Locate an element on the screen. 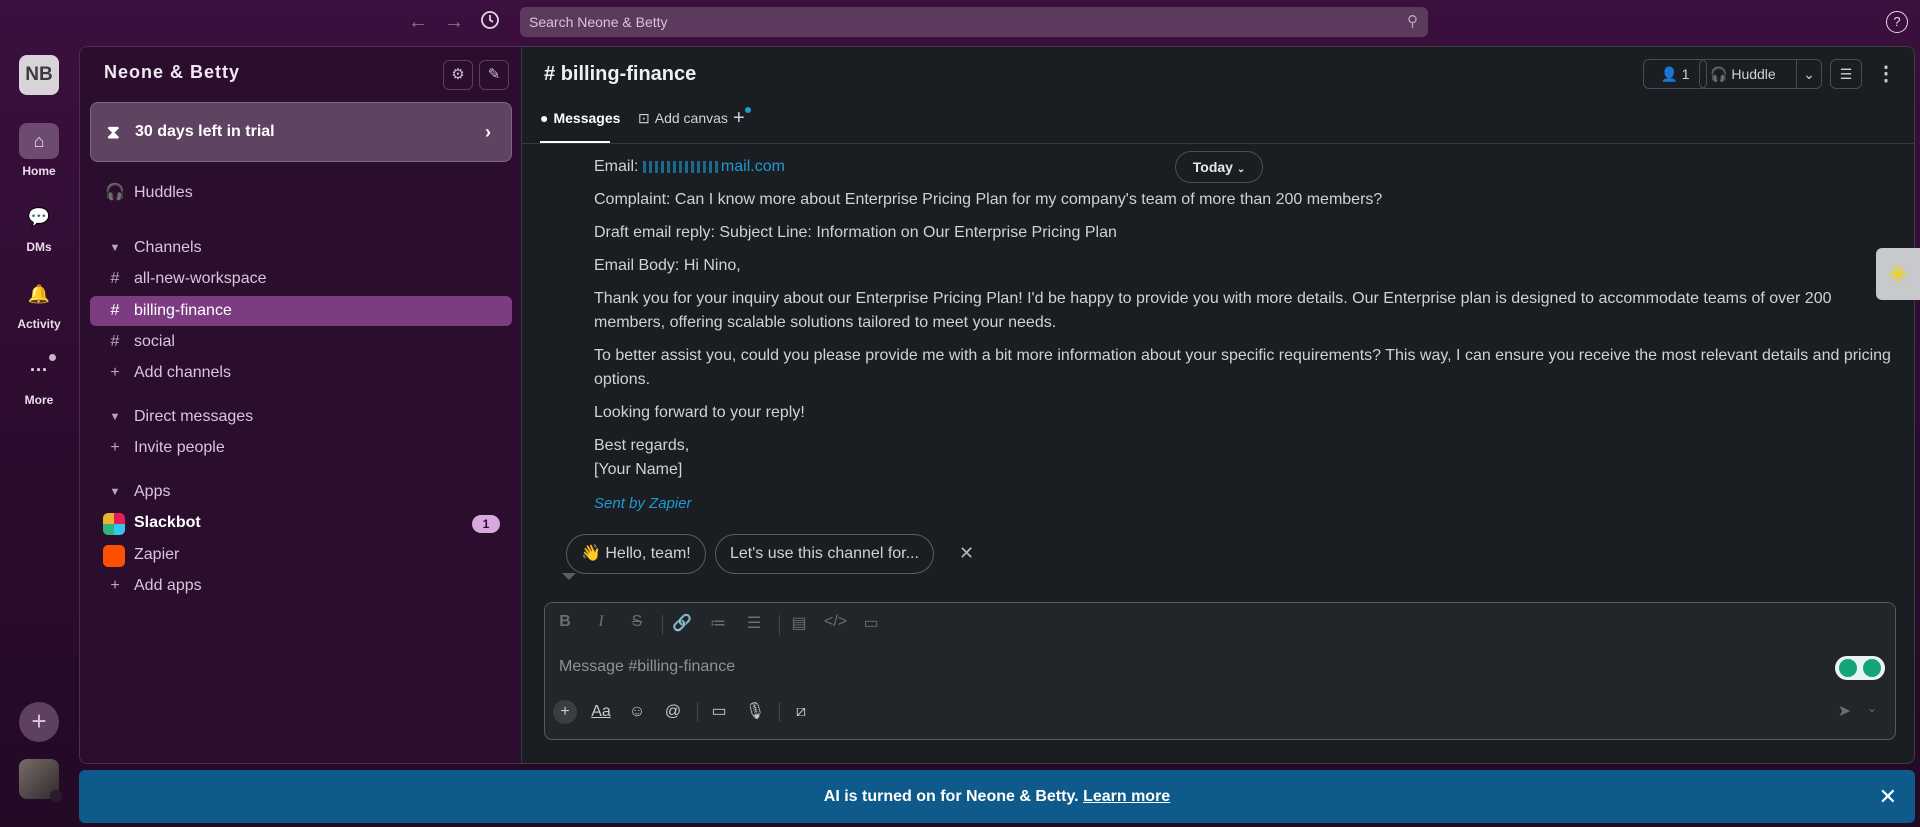  forward-arrow-icon: → is located at coordinates (454, 22).